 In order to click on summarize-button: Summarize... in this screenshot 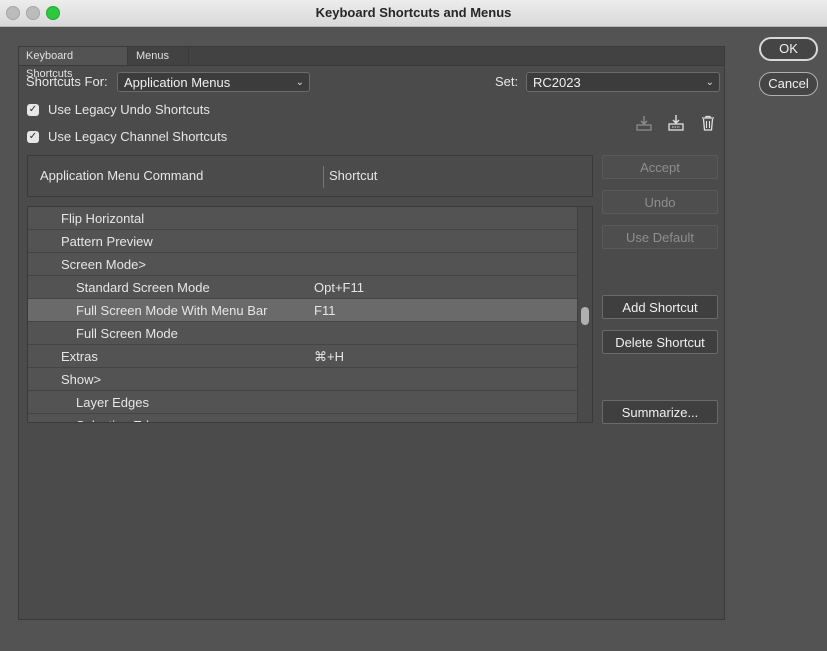, I will do `click(660, 412)`.